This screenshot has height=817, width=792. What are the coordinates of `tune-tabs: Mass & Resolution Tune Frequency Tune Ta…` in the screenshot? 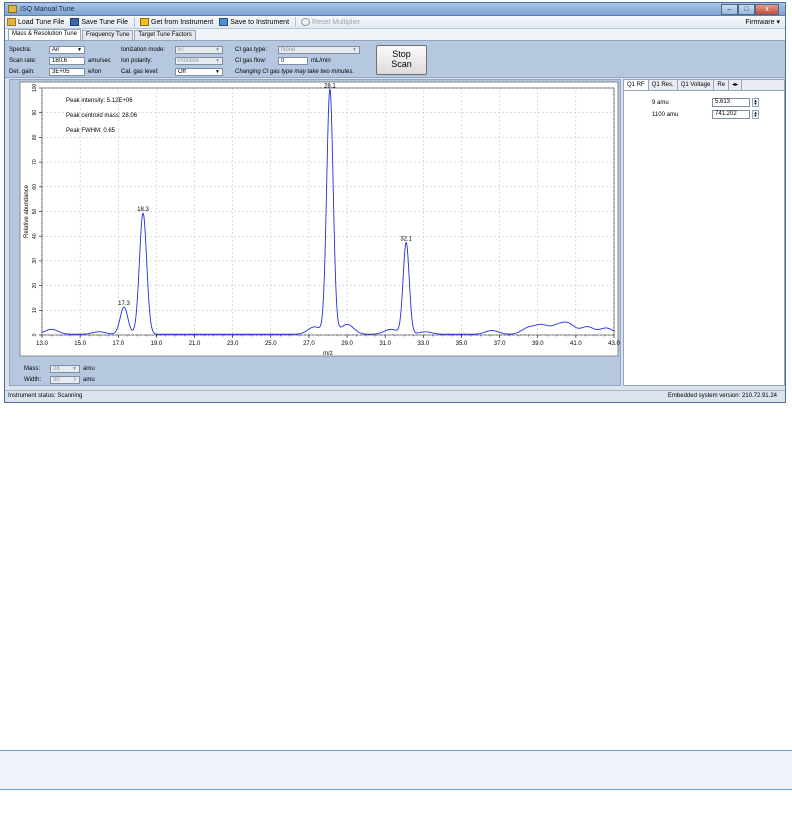 It's located at (395, 34).